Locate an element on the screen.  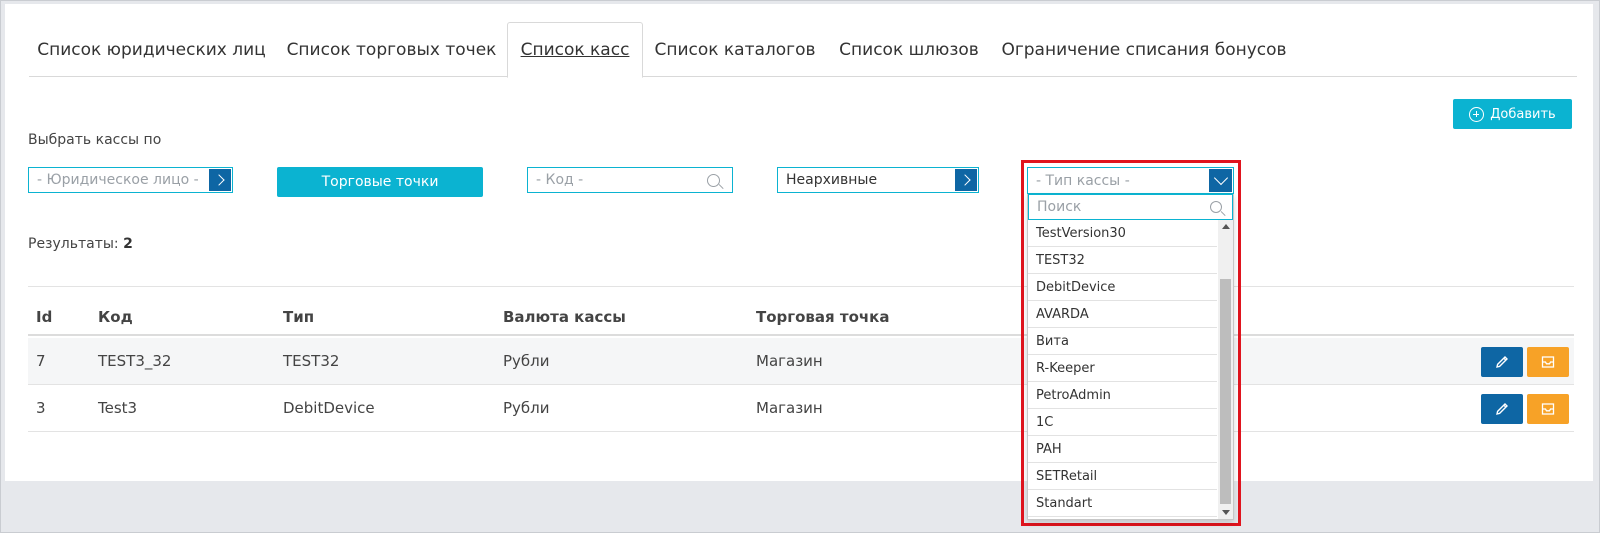
cell-code: TEST3_32 is located at coordinates (135, 361).